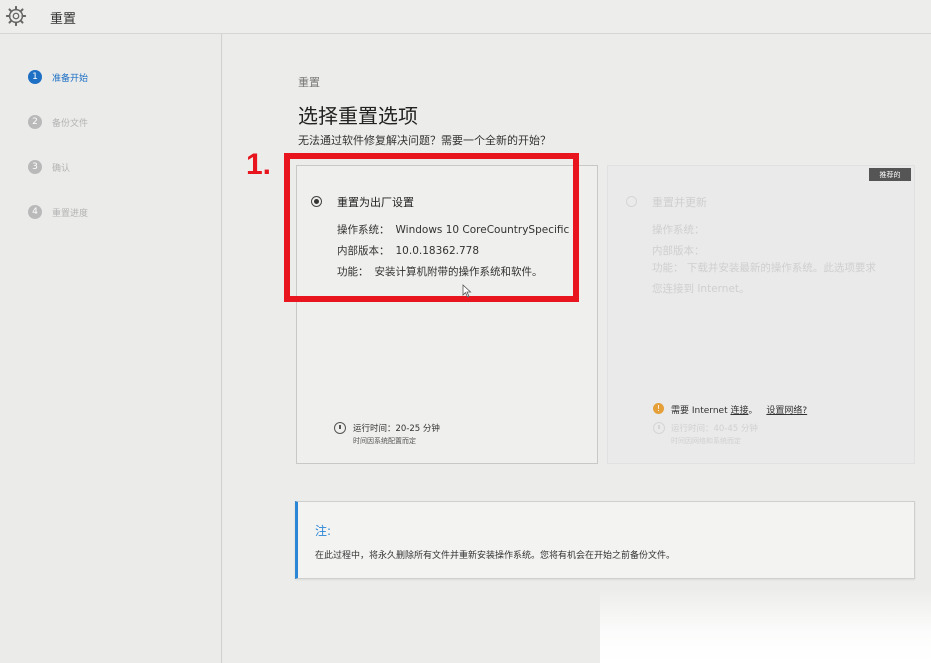  Describe the element at coordinates (70, 213) in the screenshot. I see `step-label: 重置进度` at that location.